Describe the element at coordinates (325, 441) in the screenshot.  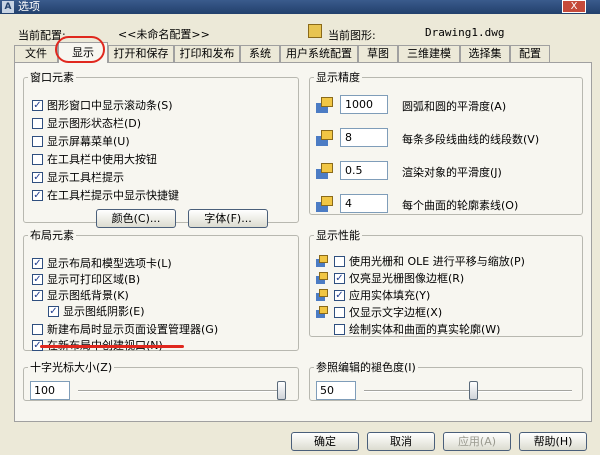
I see `ok-button: 确定` at that location.